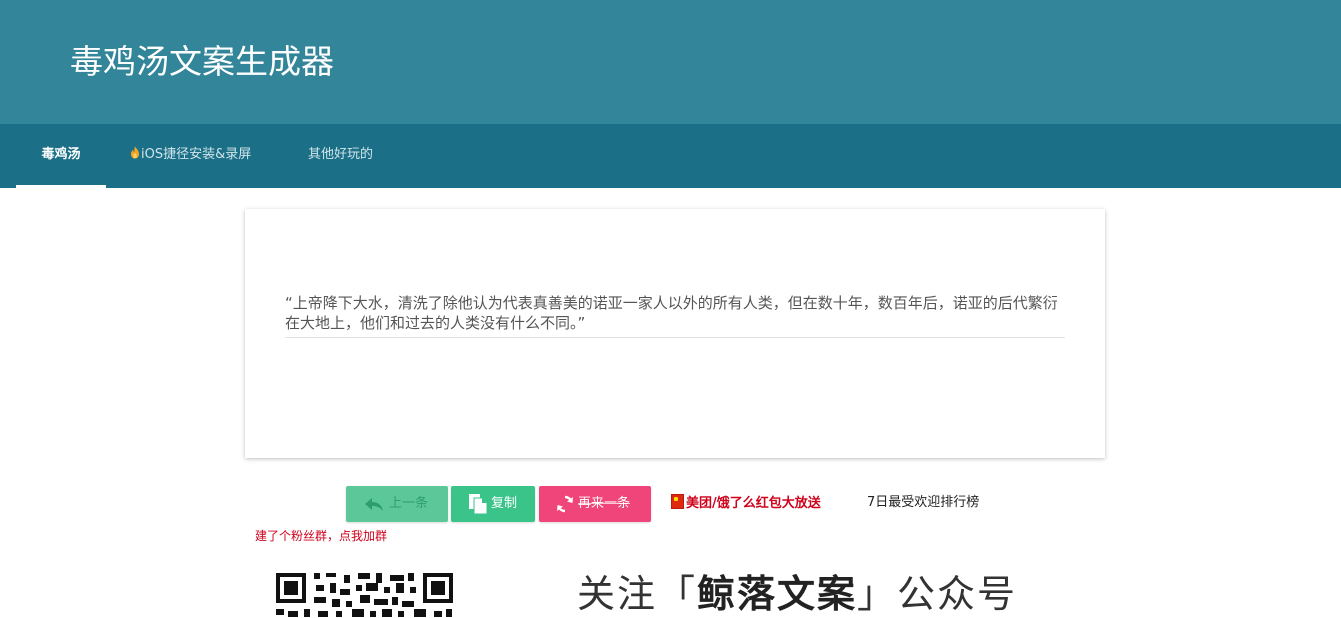  I want to click on reply-arrow-icon, so click(374, 504).